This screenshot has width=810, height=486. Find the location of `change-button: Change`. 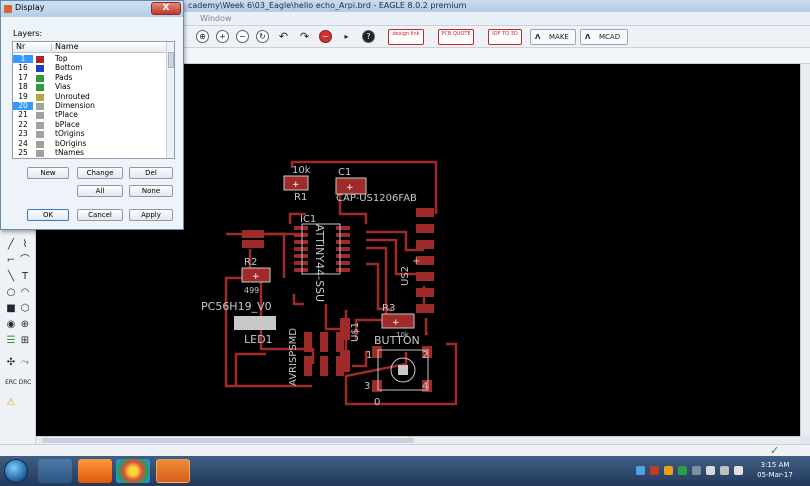

change-button: Change is located at coordinates (100, 173).